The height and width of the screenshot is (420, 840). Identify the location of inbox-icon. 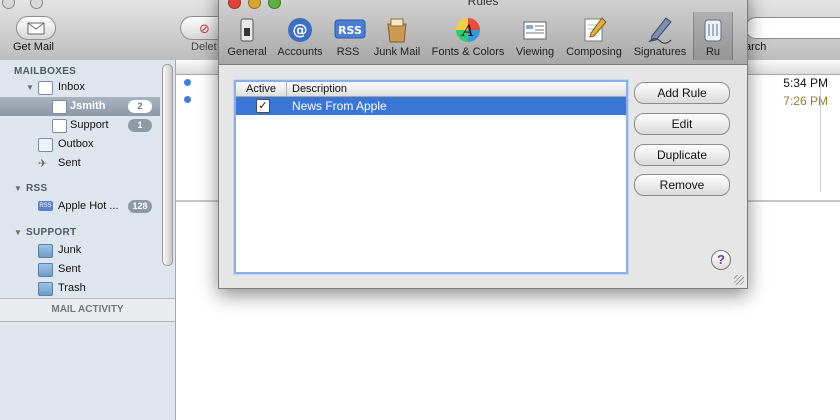
(45, 88).